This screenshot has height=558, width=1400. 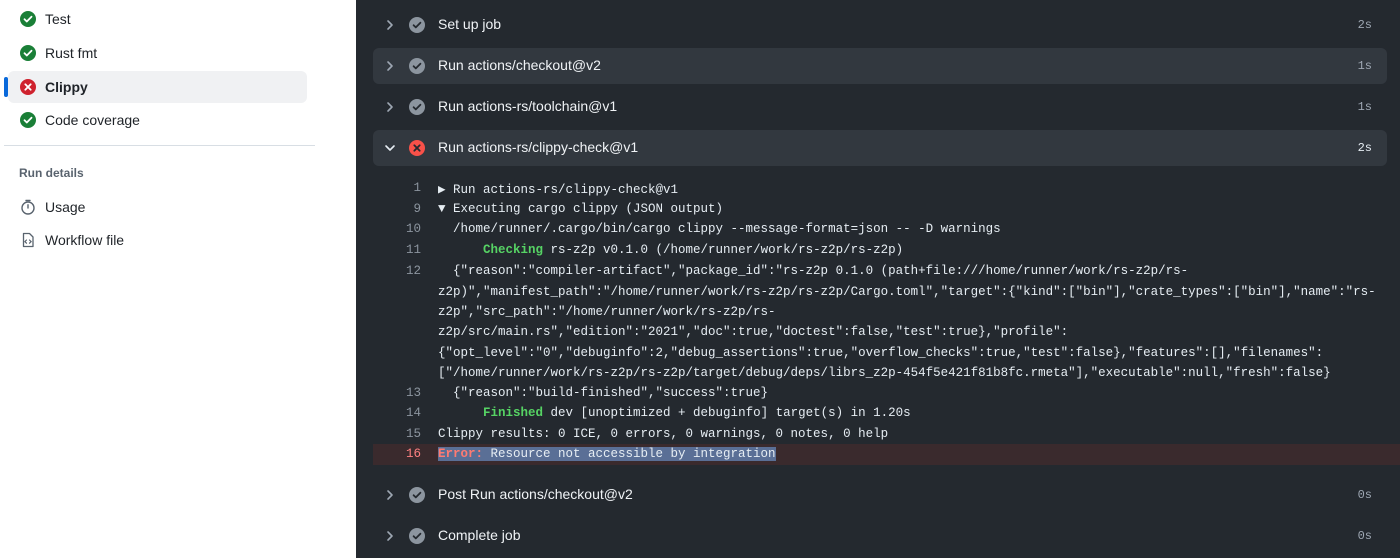 I want to click on job-item-test: Test, so click(x=157, y=19).